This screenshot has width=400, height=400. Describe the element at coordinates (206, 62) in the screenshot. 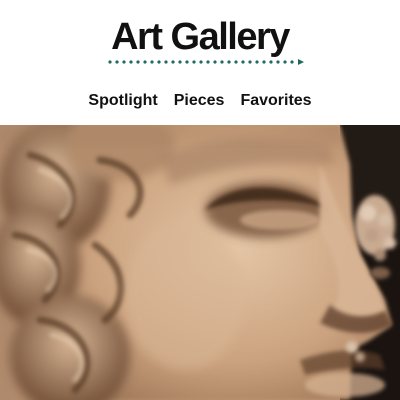

I see `title-underline-icon` at that location.